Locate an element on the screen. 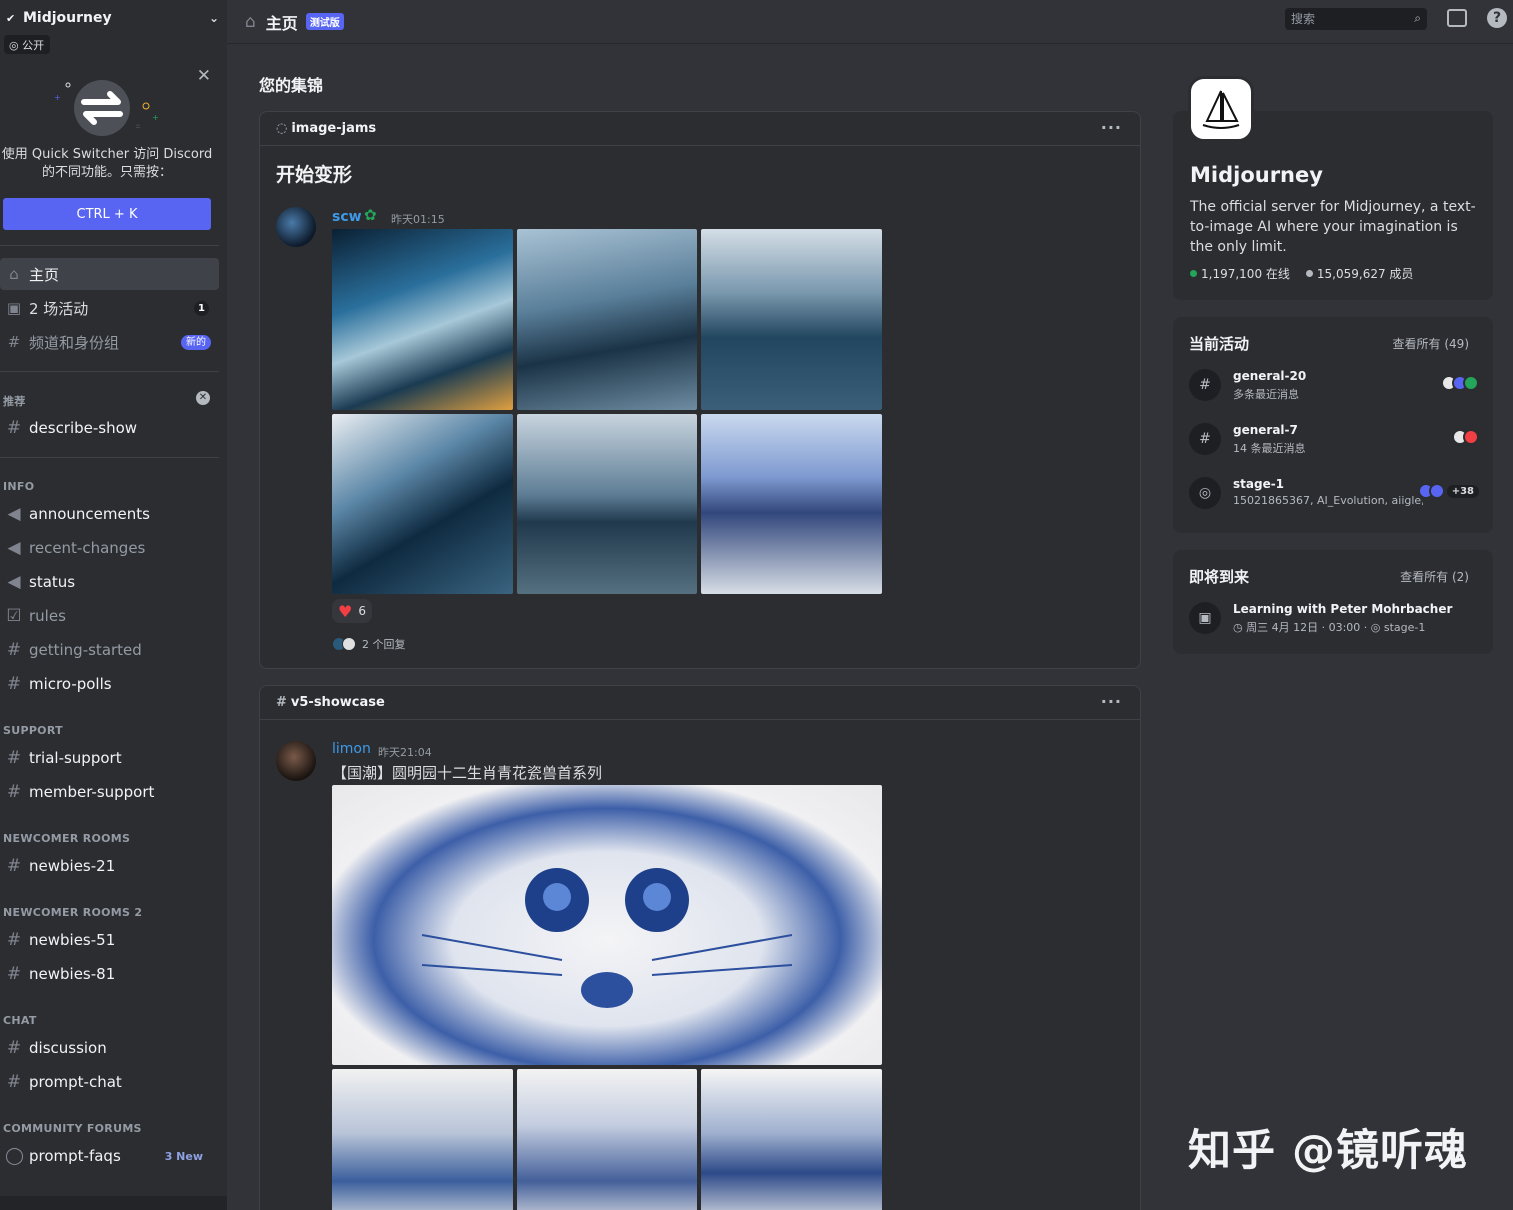 The image size is (1513, 1210). nav-home-label: 主页 is located at coordinates (44, 274).